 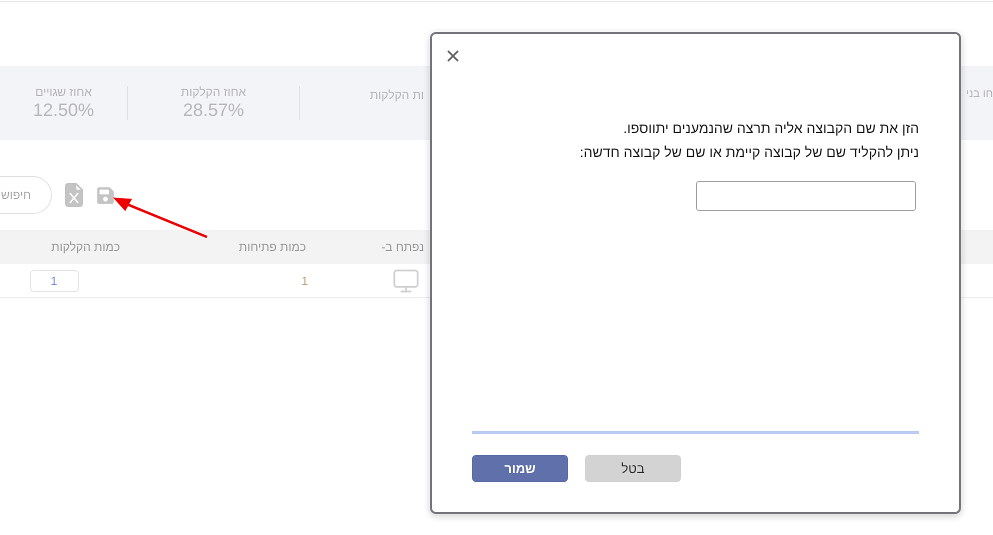 What do you see at coordinates (397, 95) in the screenshot?
I see `stat-label: ות הקלקות` at bounding box center [397, 95].